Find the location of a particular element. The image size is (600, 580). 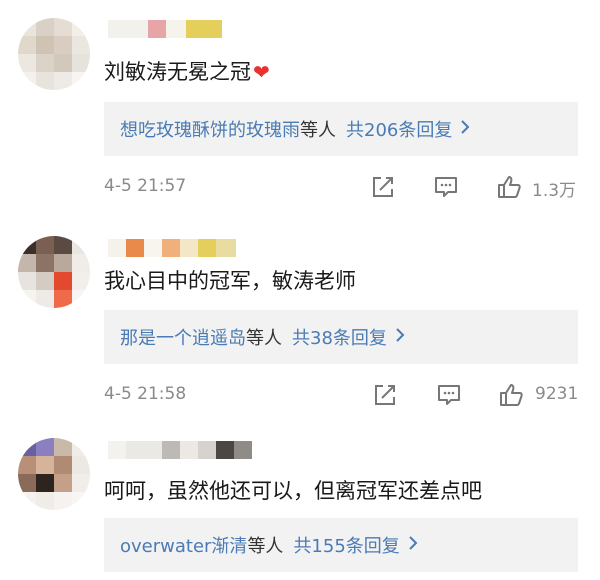

comment-text: 呵呵，虽然他还可以，但离冠军还差点吧 is located at coordinates (293, 491).